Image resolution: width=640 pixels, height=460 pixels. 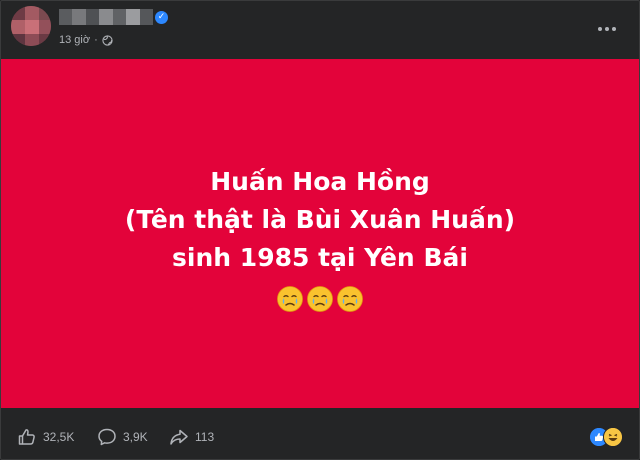 I want to click on share-count: 113, so click(x=205, y=437).